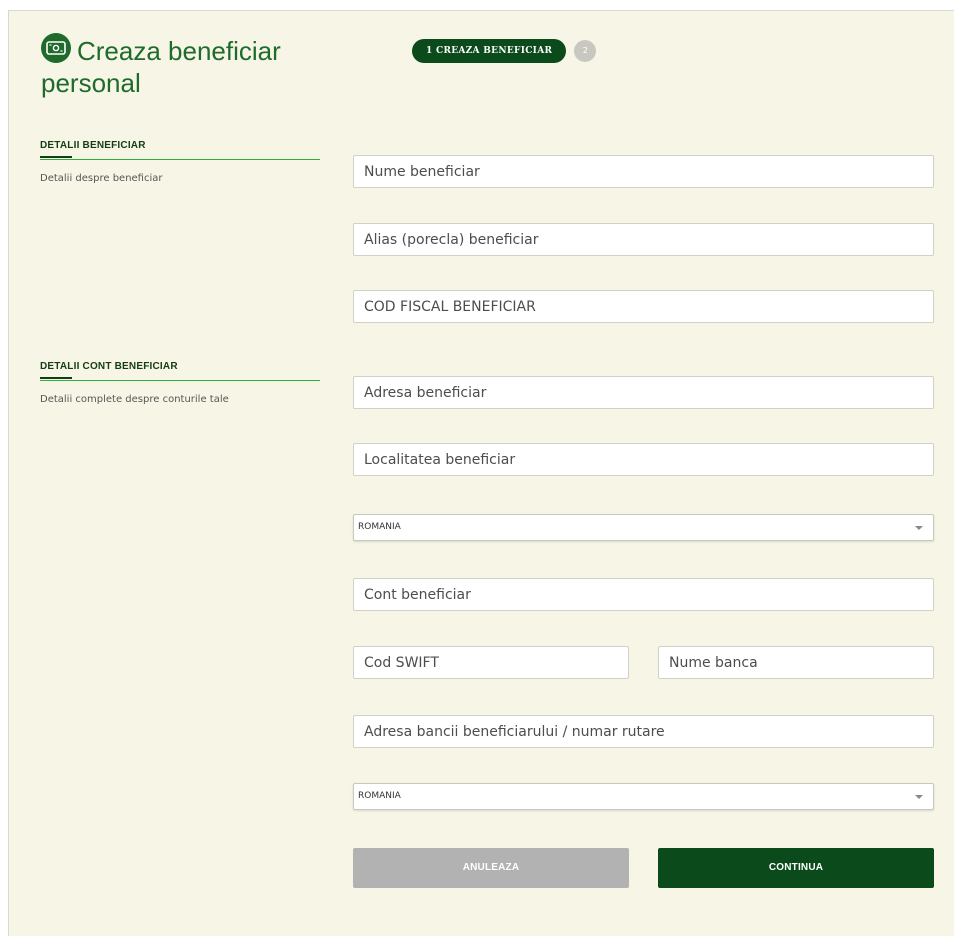 The image size is (954, 936). What do you see at coordinates (643, 796) in the screenshot?
I see `bank-country-select: ROMANIA` at bounding box center [643, 796].